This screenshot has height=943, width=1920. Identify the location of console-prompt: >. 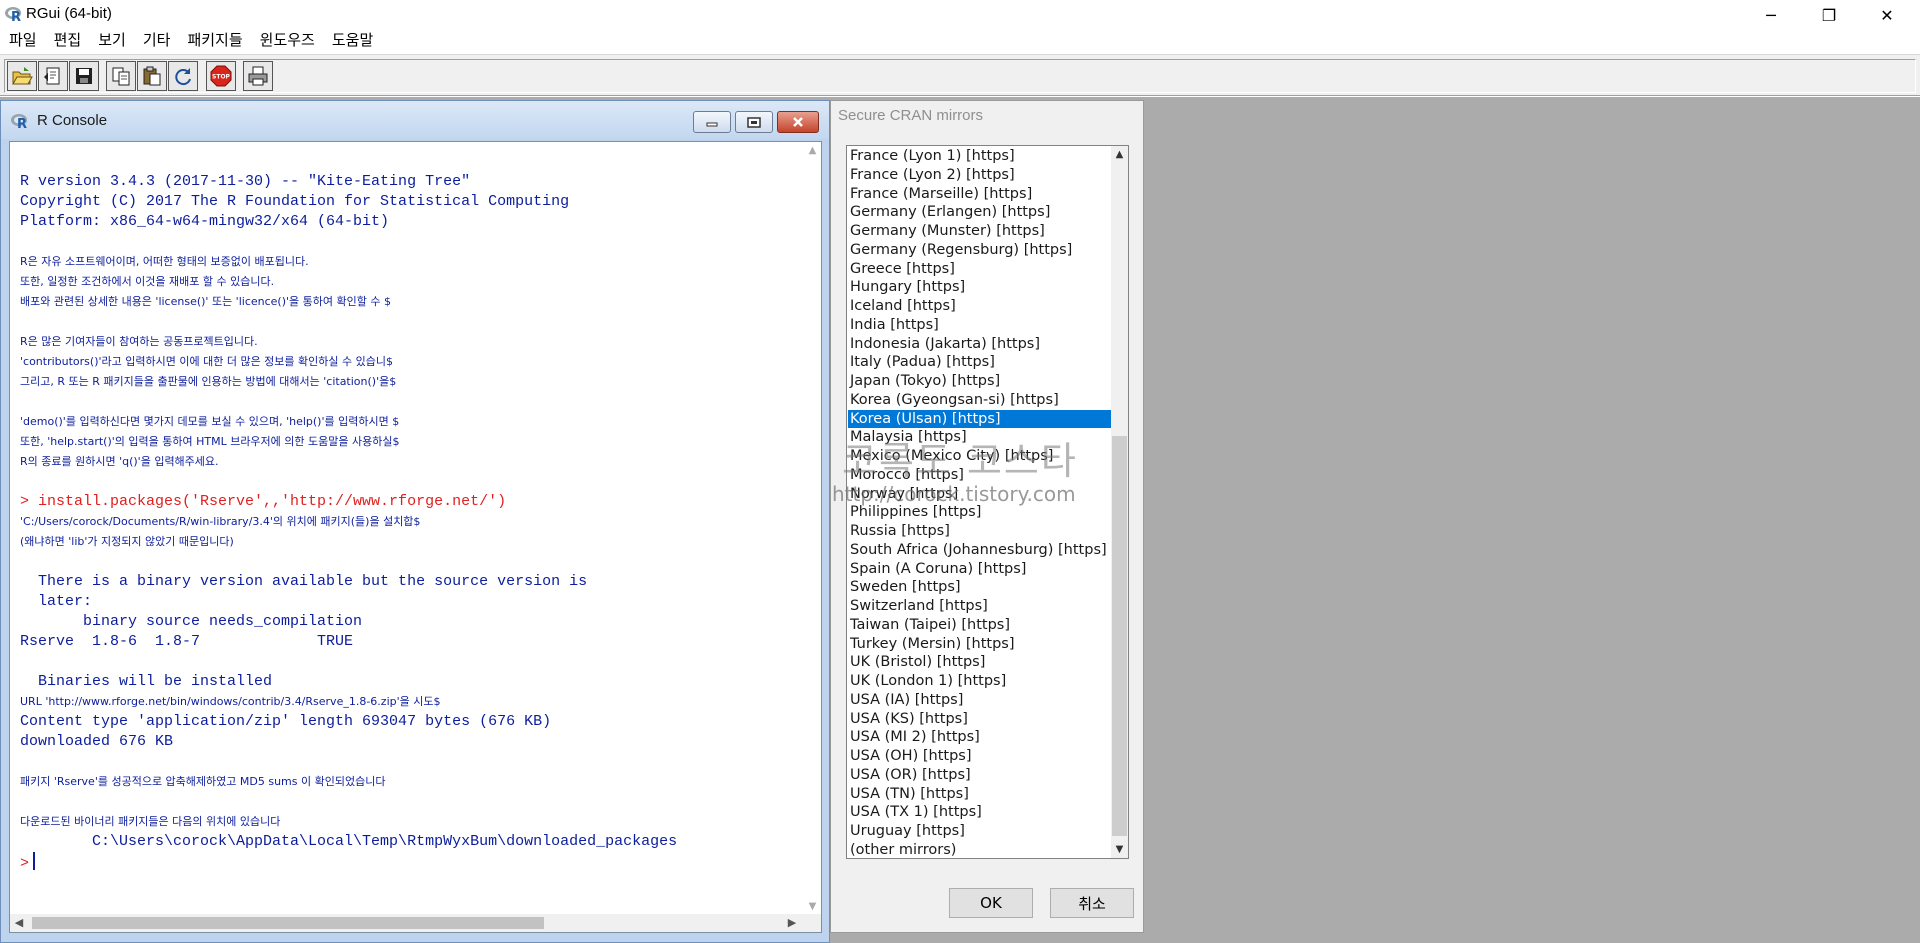
(410, 862).